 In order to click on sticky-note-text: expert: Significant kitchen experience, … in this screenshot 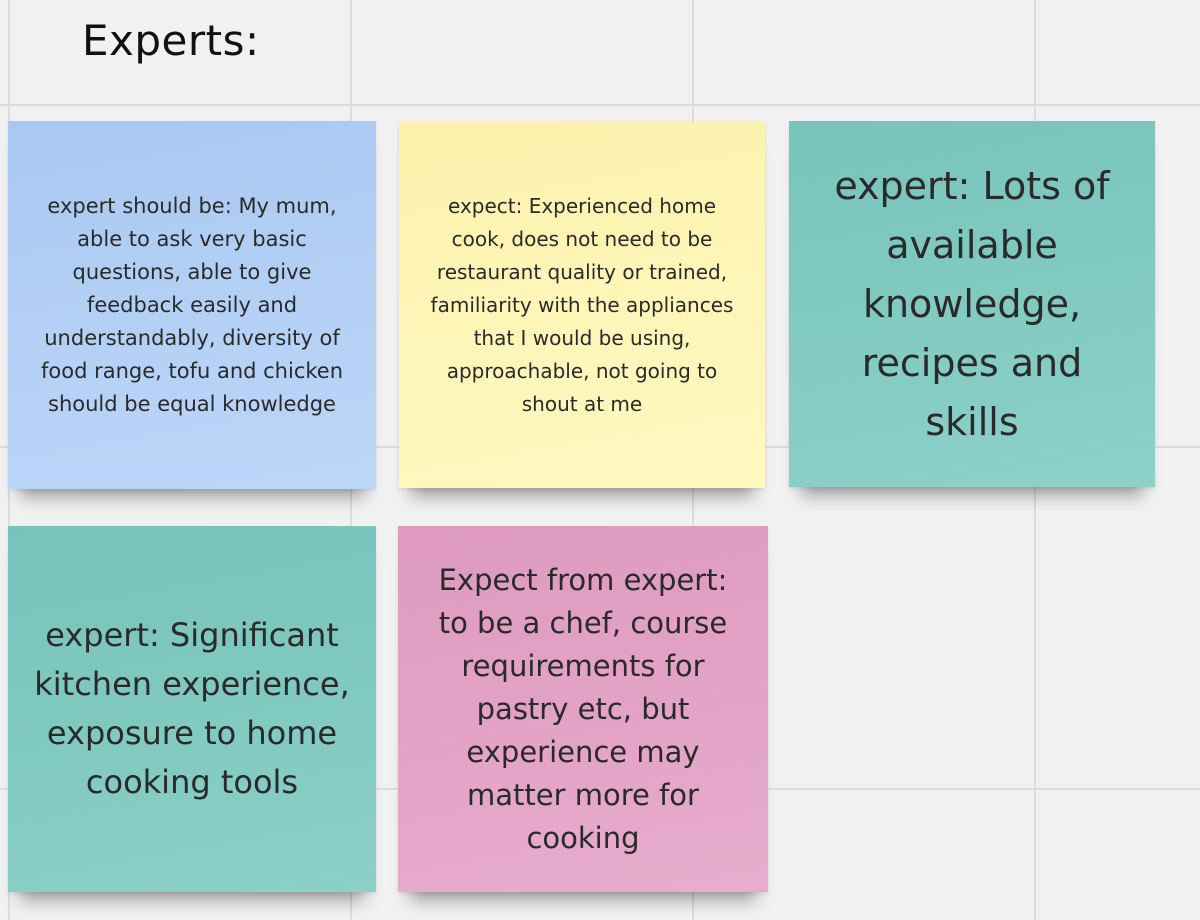, I will do `click(192, 708)`.